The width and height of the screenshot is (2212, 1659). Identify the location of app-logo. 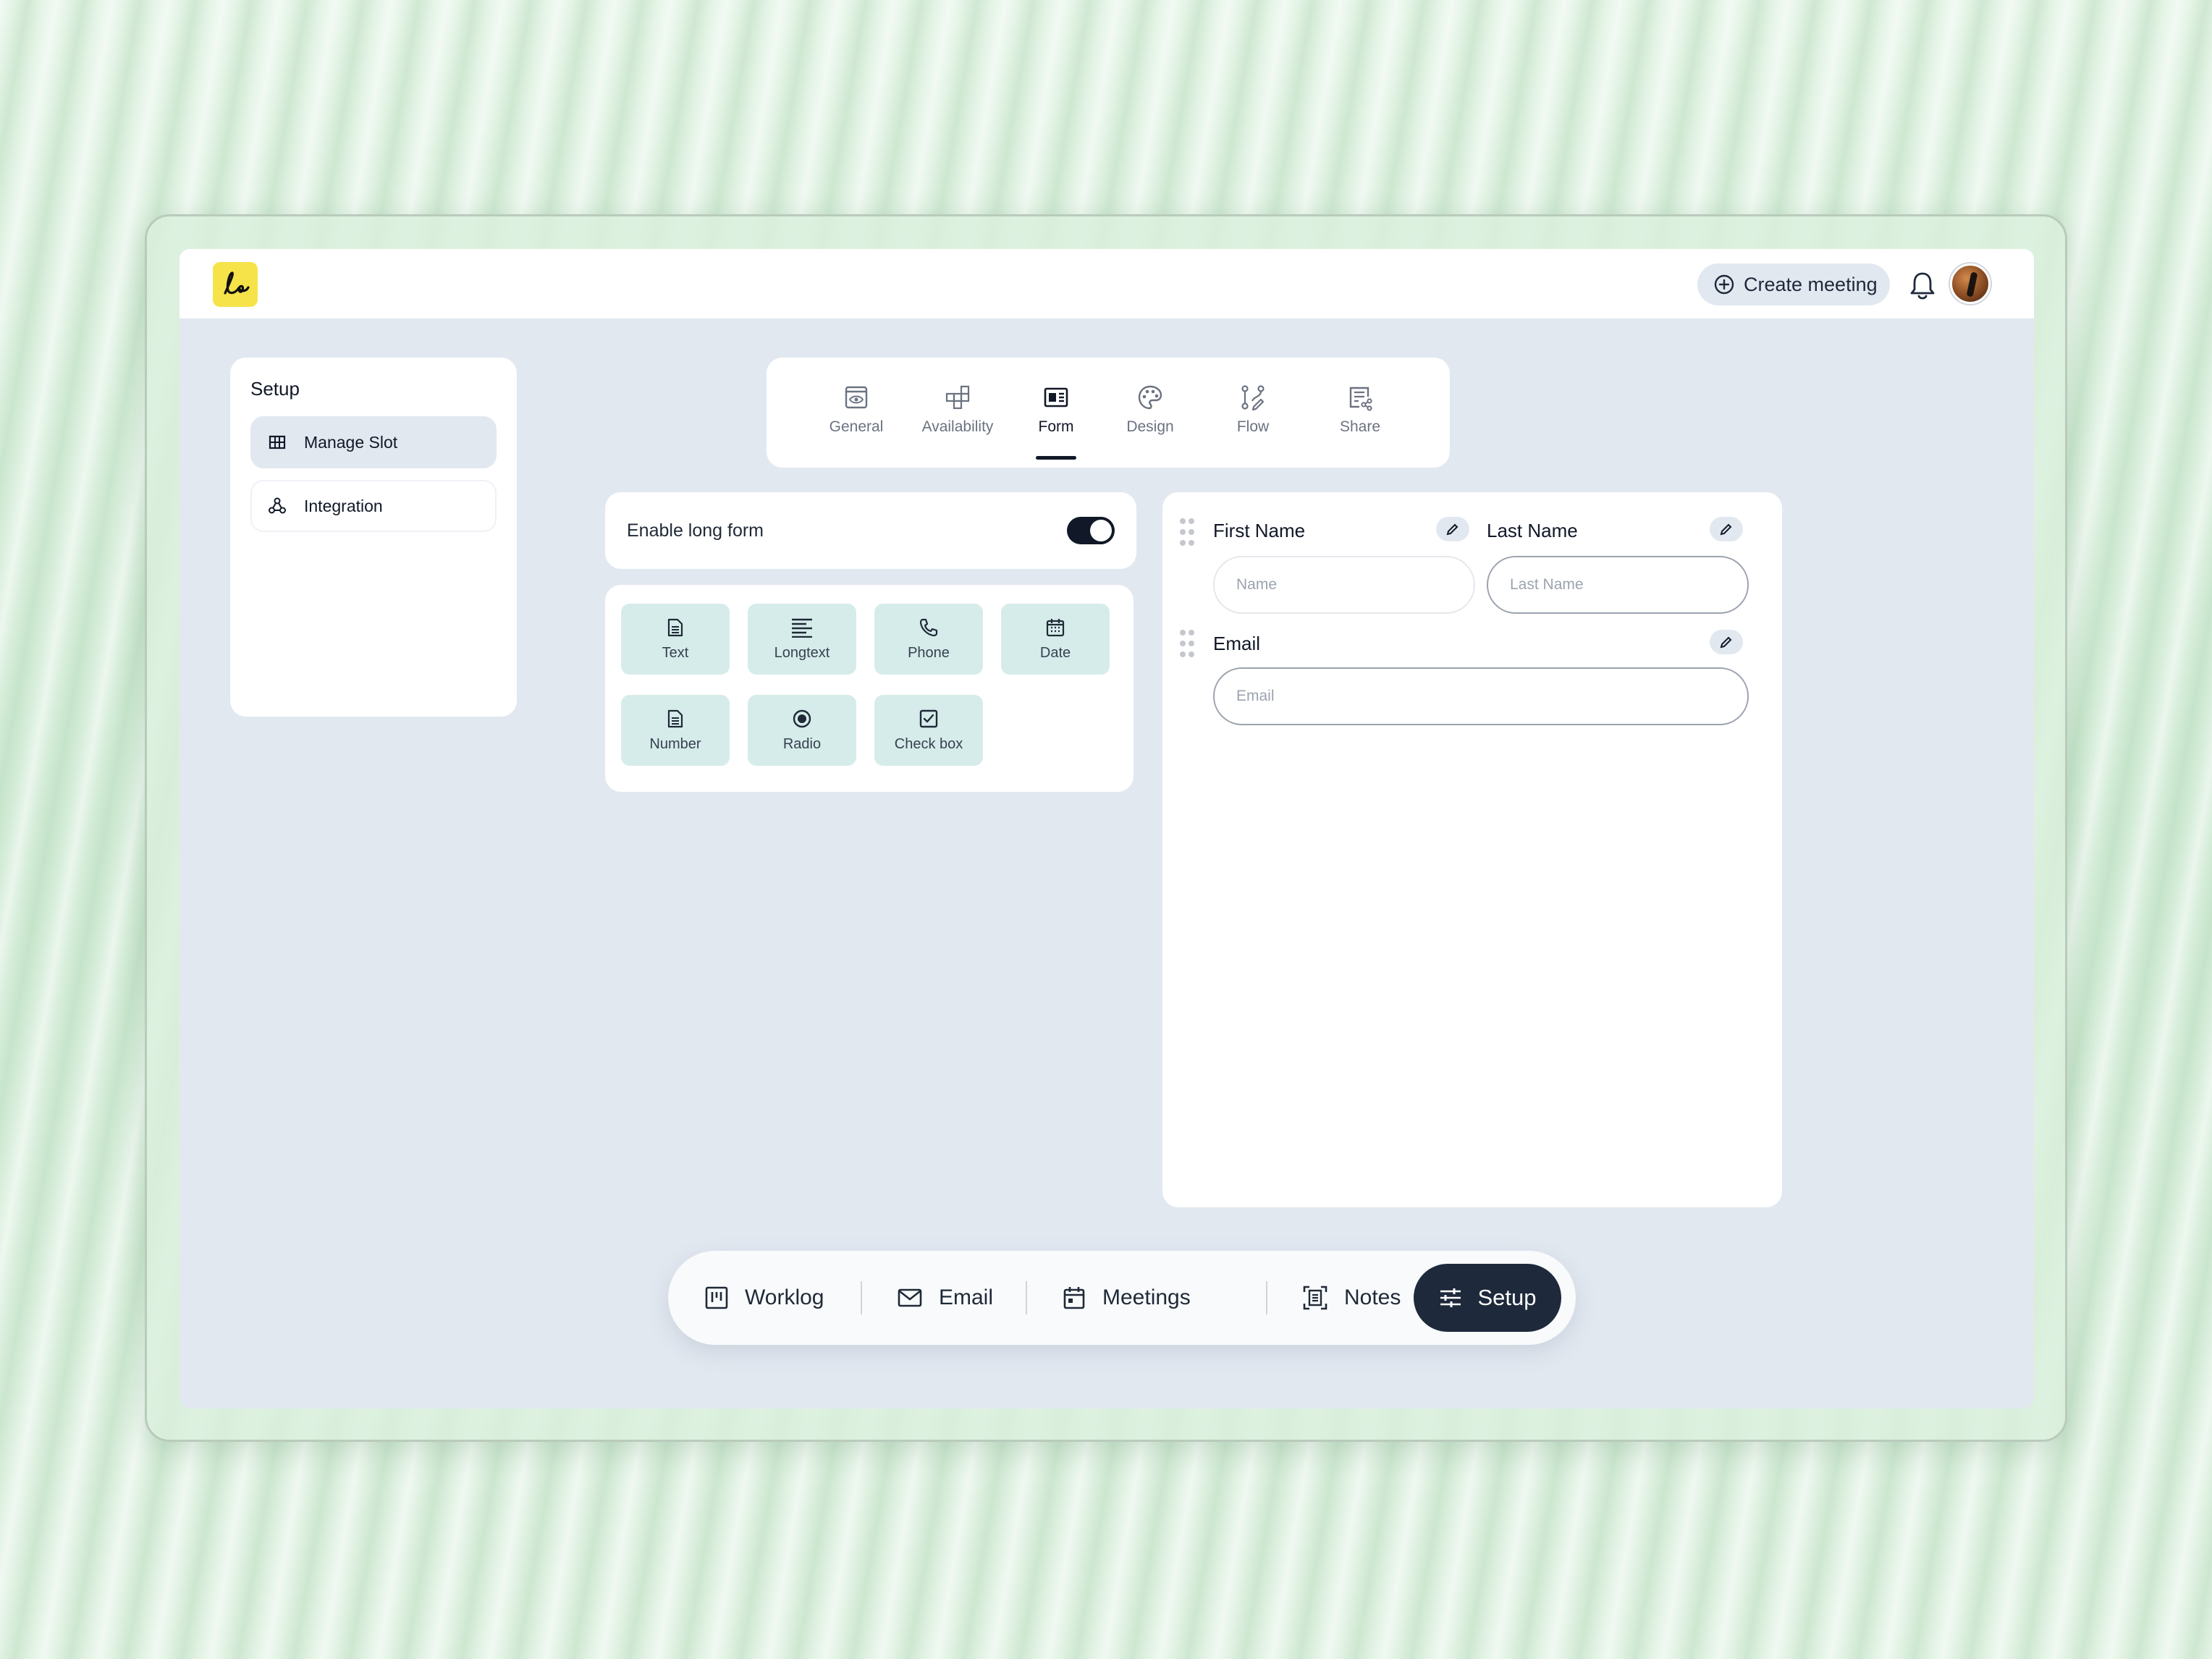
(236, 284).